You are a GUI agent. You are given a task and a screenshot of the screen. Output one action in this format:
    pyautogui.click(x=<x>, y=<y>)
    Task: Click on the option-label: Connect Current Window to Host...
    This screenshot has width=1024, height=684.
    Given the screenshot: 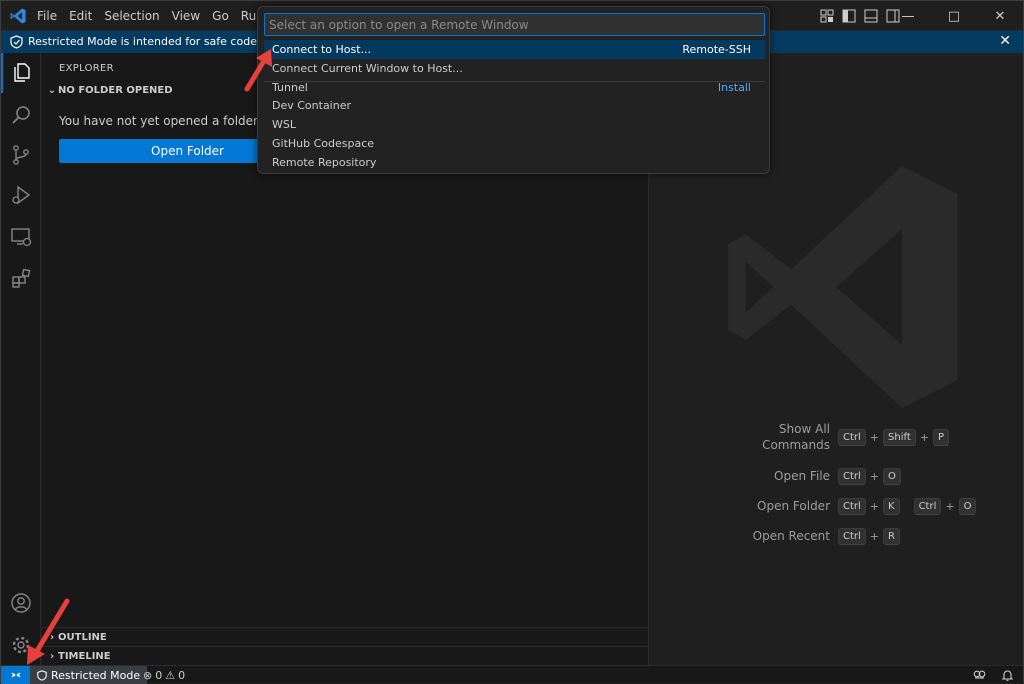 What is the action you would take?
    pyautogui.click(x=367, y=68)
    